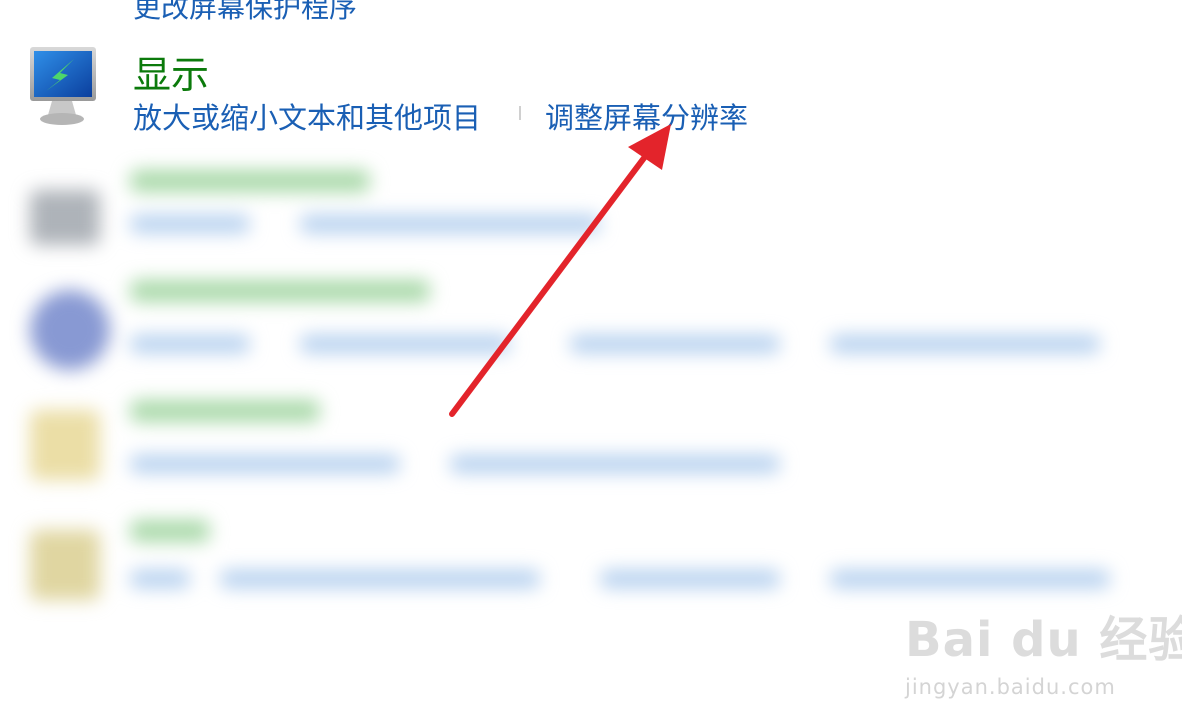 Image resolution: width=1182 pixels, height=727 pixels. Describe the element at coordinates (63, 86) in the screenshot. I see `display-monitor-icon` at that location.